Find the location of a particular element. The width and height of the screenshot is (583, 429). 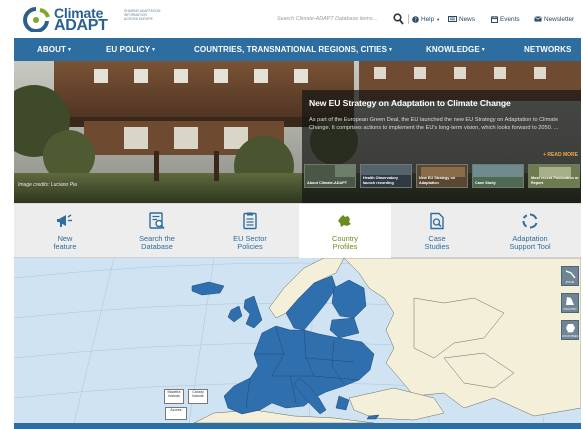

carousel-thumb: About Climate-ADAPT is located at coordinates (330, 176).